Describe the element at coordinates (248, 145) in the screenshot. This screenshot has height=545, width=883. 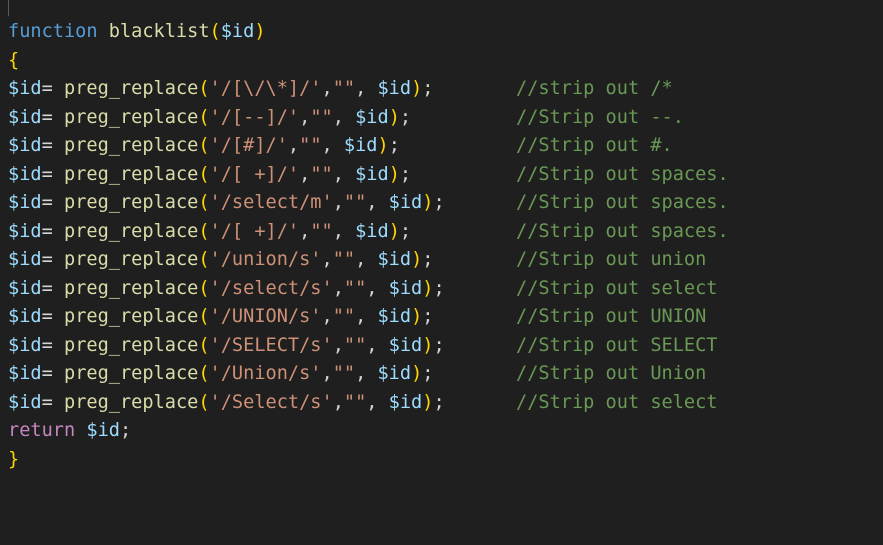
I see `regex-pattern: '/[#]/'` at that location.